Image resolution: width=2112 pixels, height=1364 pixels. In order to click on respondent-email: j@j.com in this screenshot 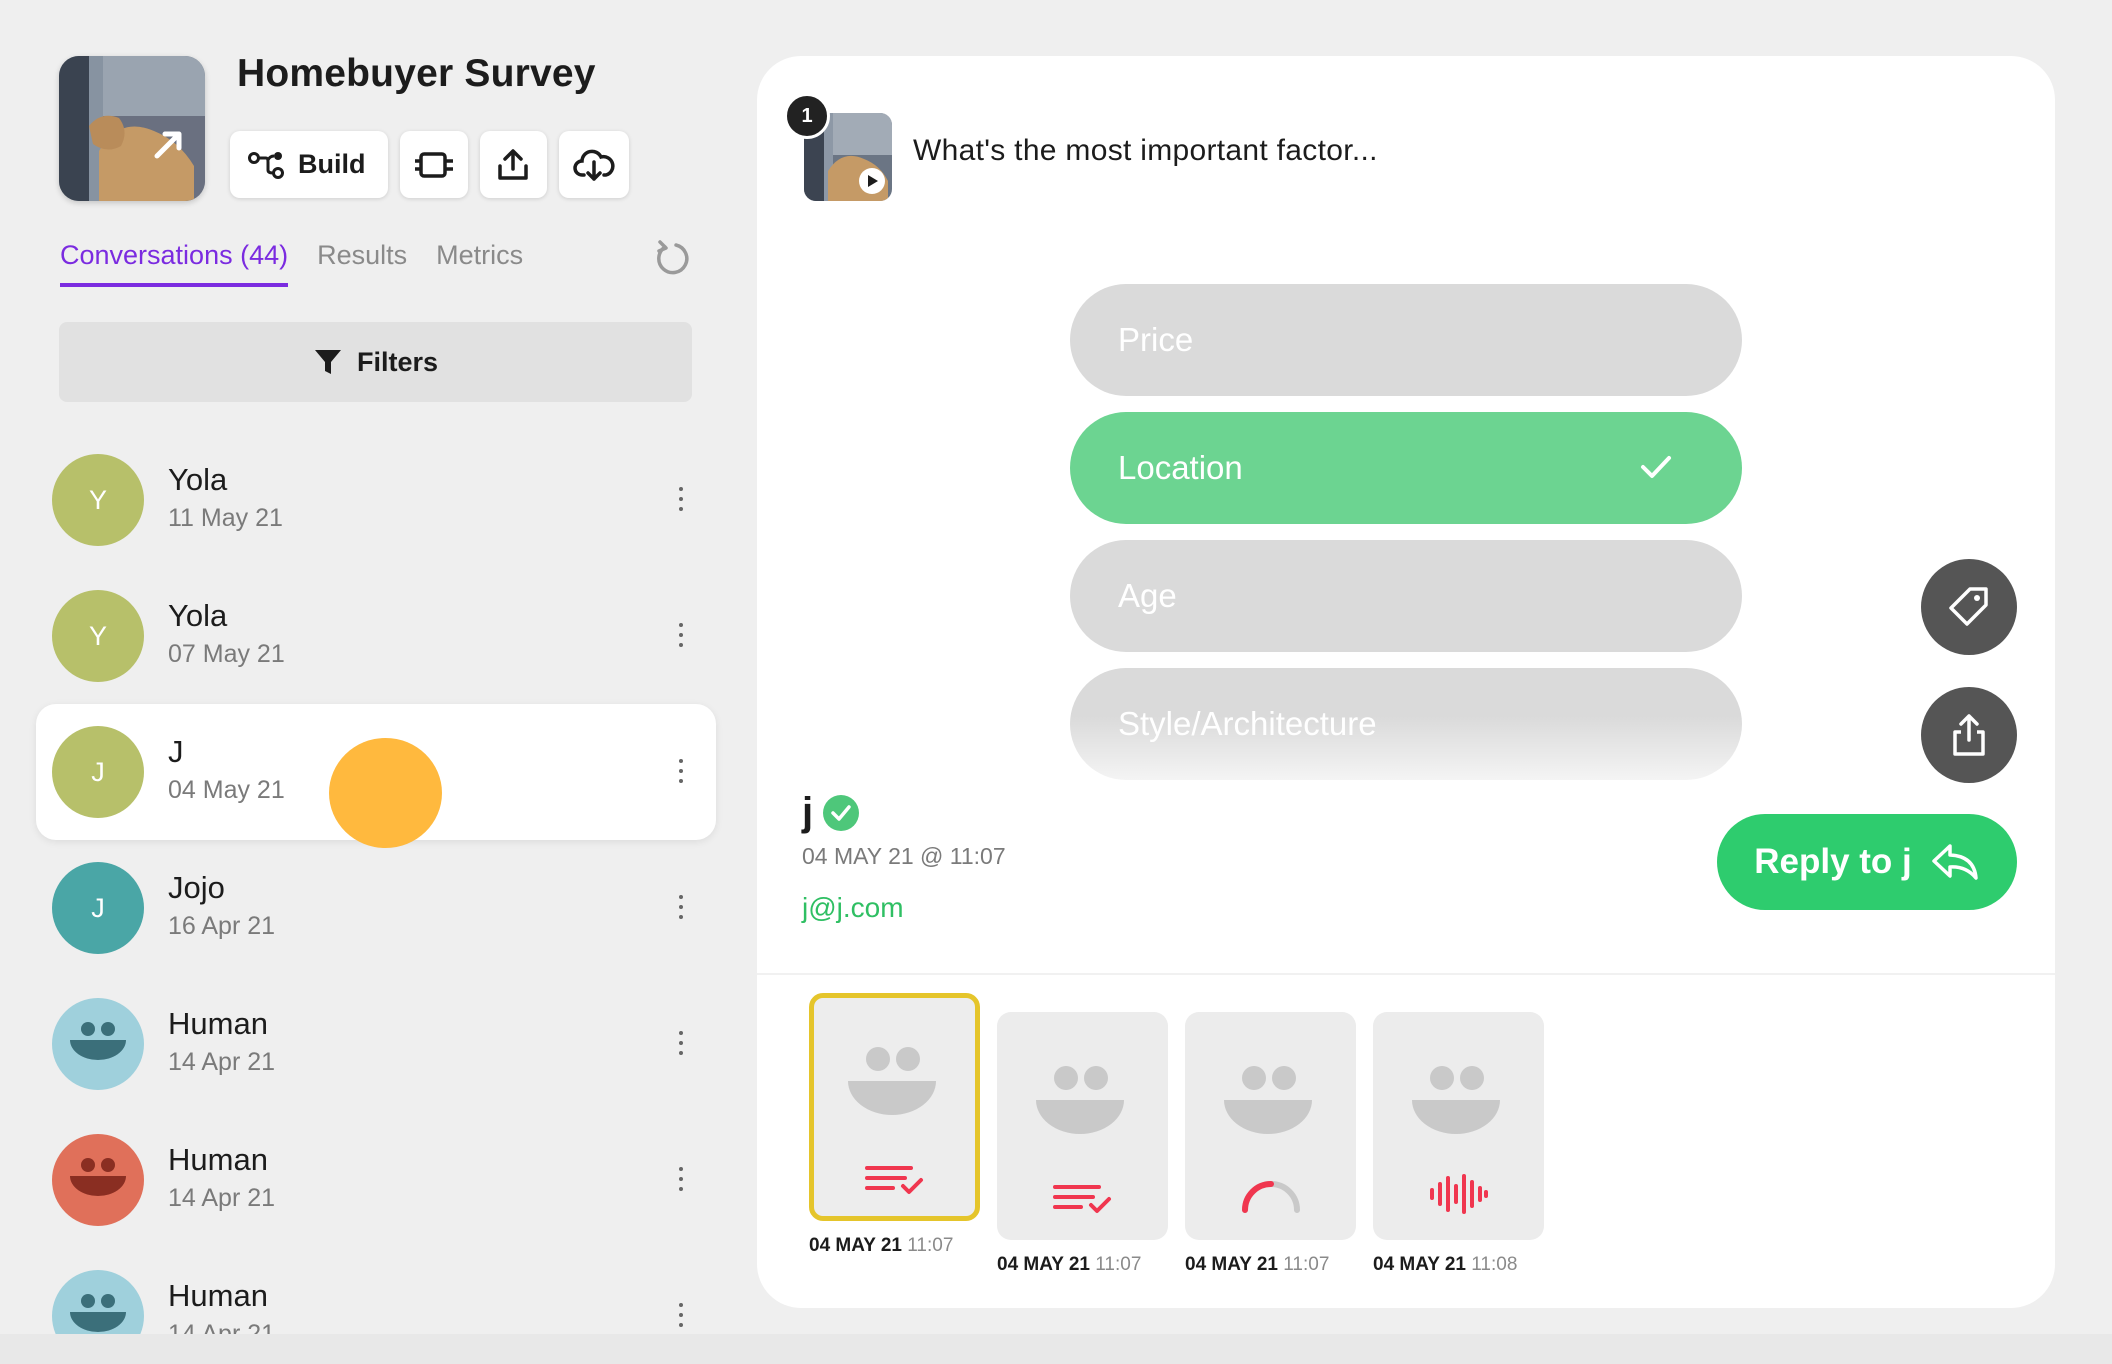, I will do `click(904, 908)`.